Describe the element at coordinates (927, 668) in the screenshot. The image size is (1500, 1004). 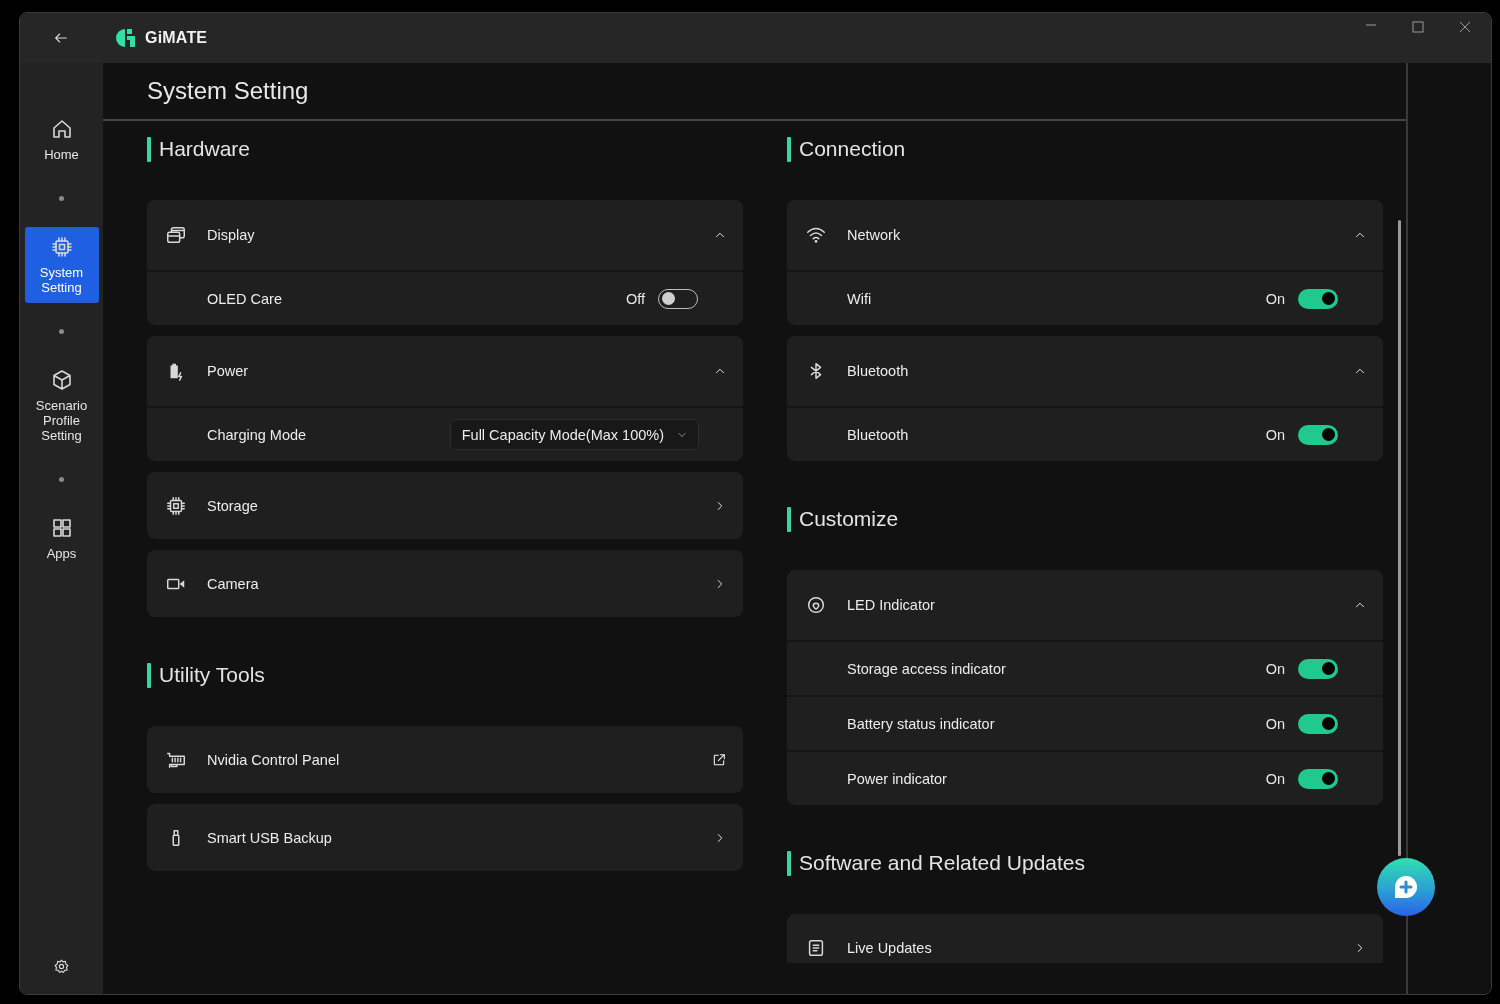
I see `setting-label: Storage access indicator` at that location.